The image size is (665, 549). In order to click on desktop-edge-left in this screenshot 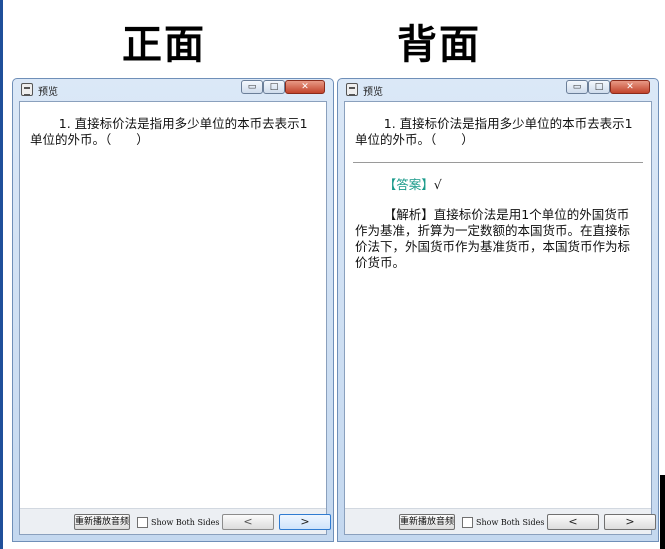, I will do `click(1, 274)`.